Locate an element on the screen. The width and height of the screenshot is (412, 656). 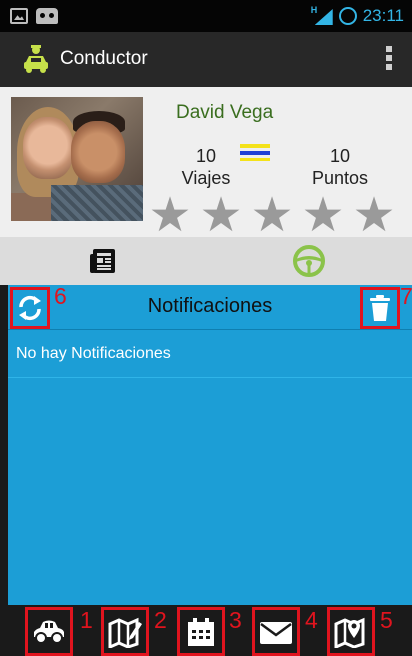
nav-car-button is located at coordinates (49, 631).